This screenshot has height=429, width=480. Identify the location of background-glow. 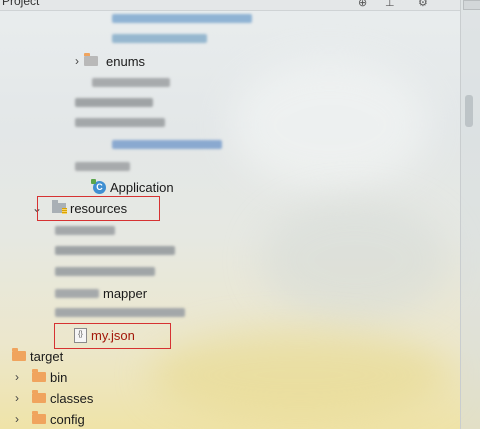
(300, 375).